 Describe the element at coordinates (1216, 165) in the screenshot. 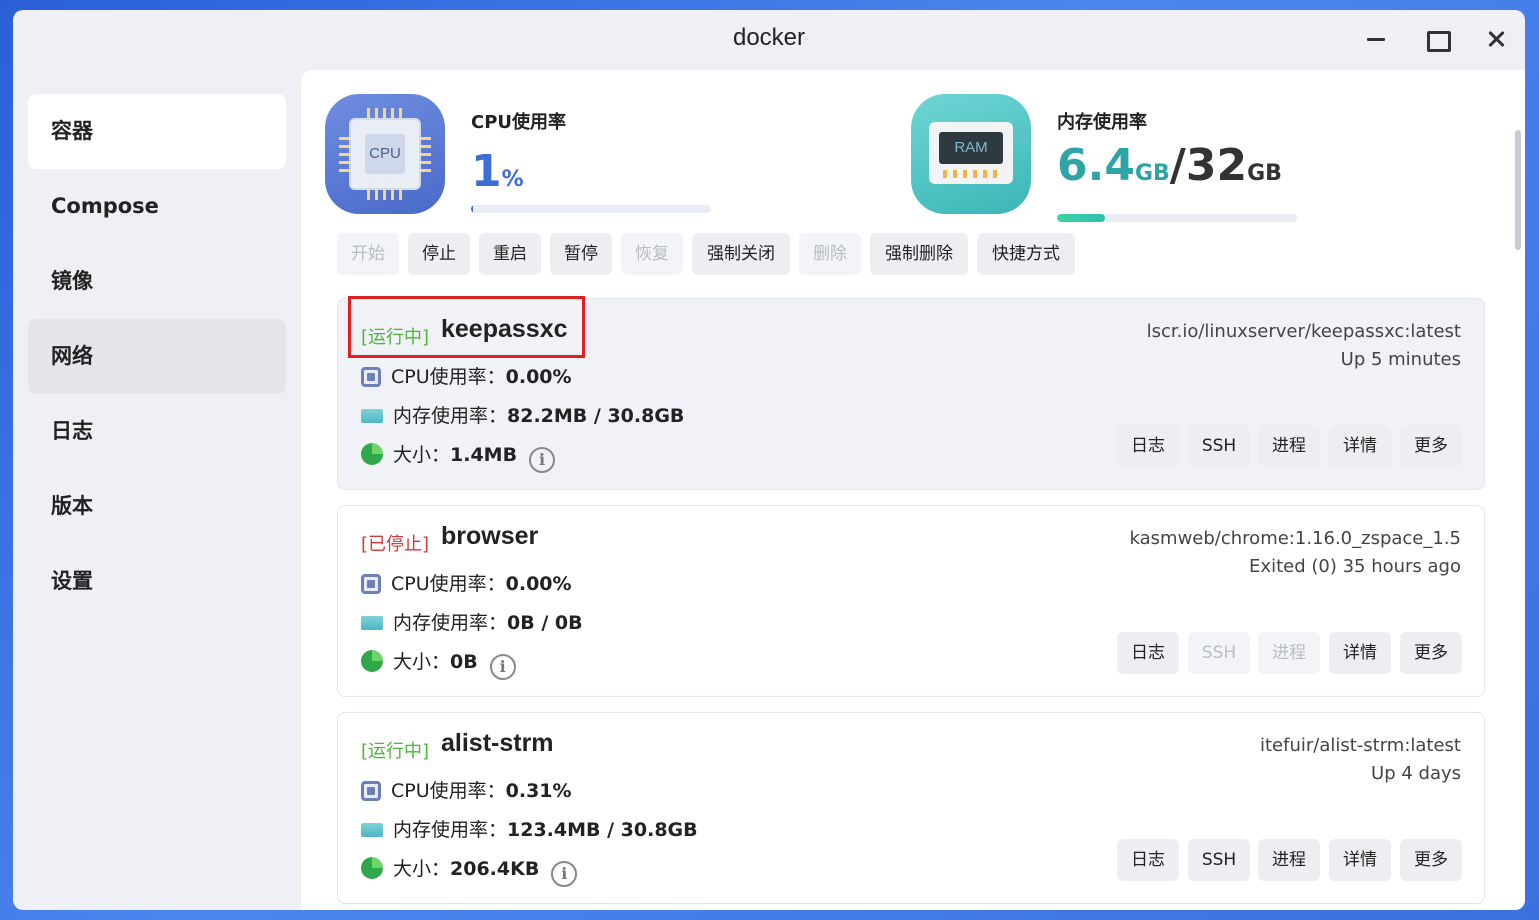

I see `memory-total: 32` at that location.